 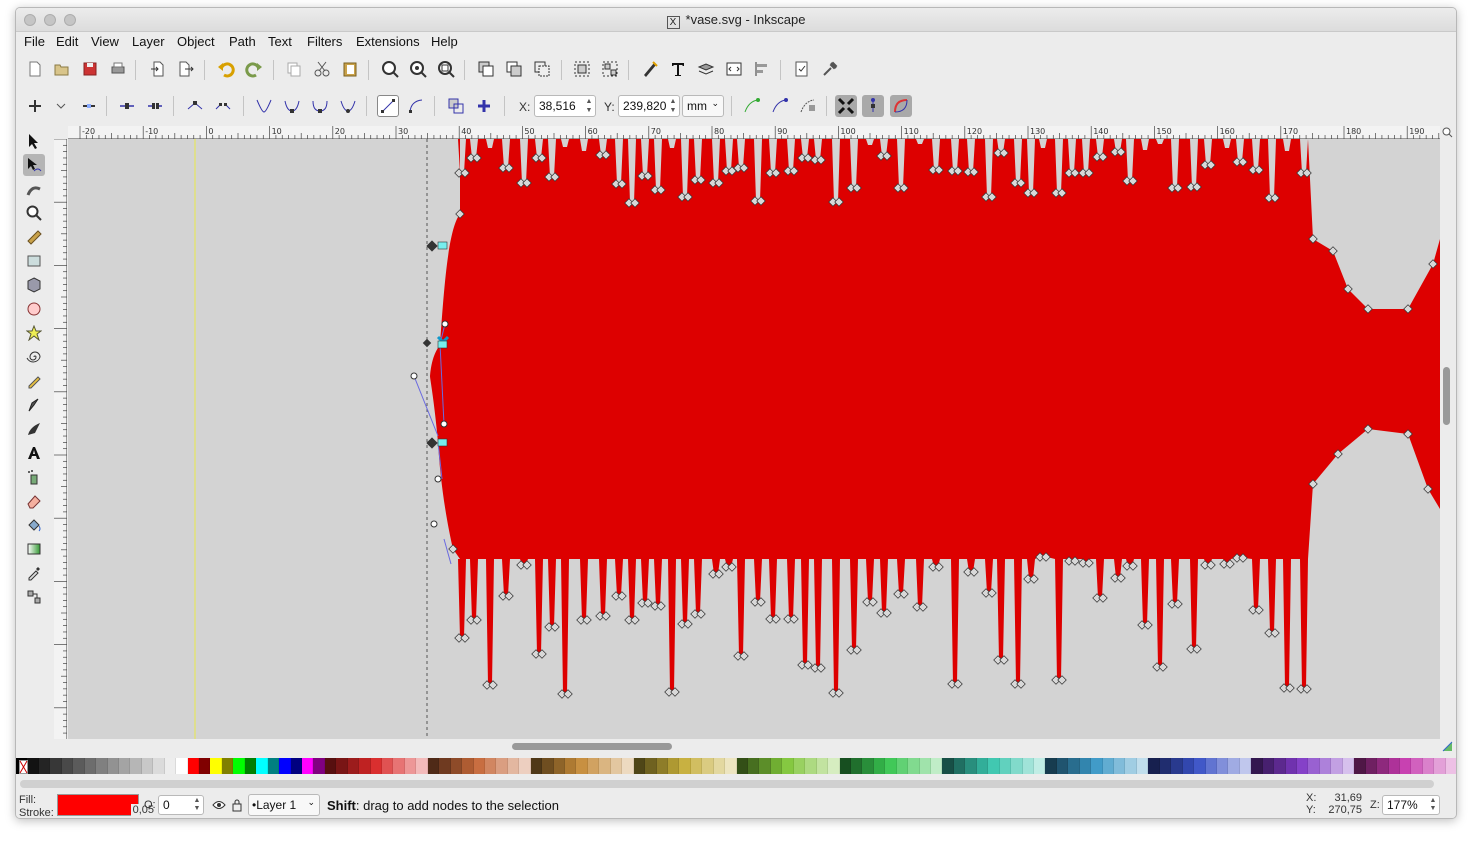 I want to click on dropper-tool-icon, so click(x=34, y=573).